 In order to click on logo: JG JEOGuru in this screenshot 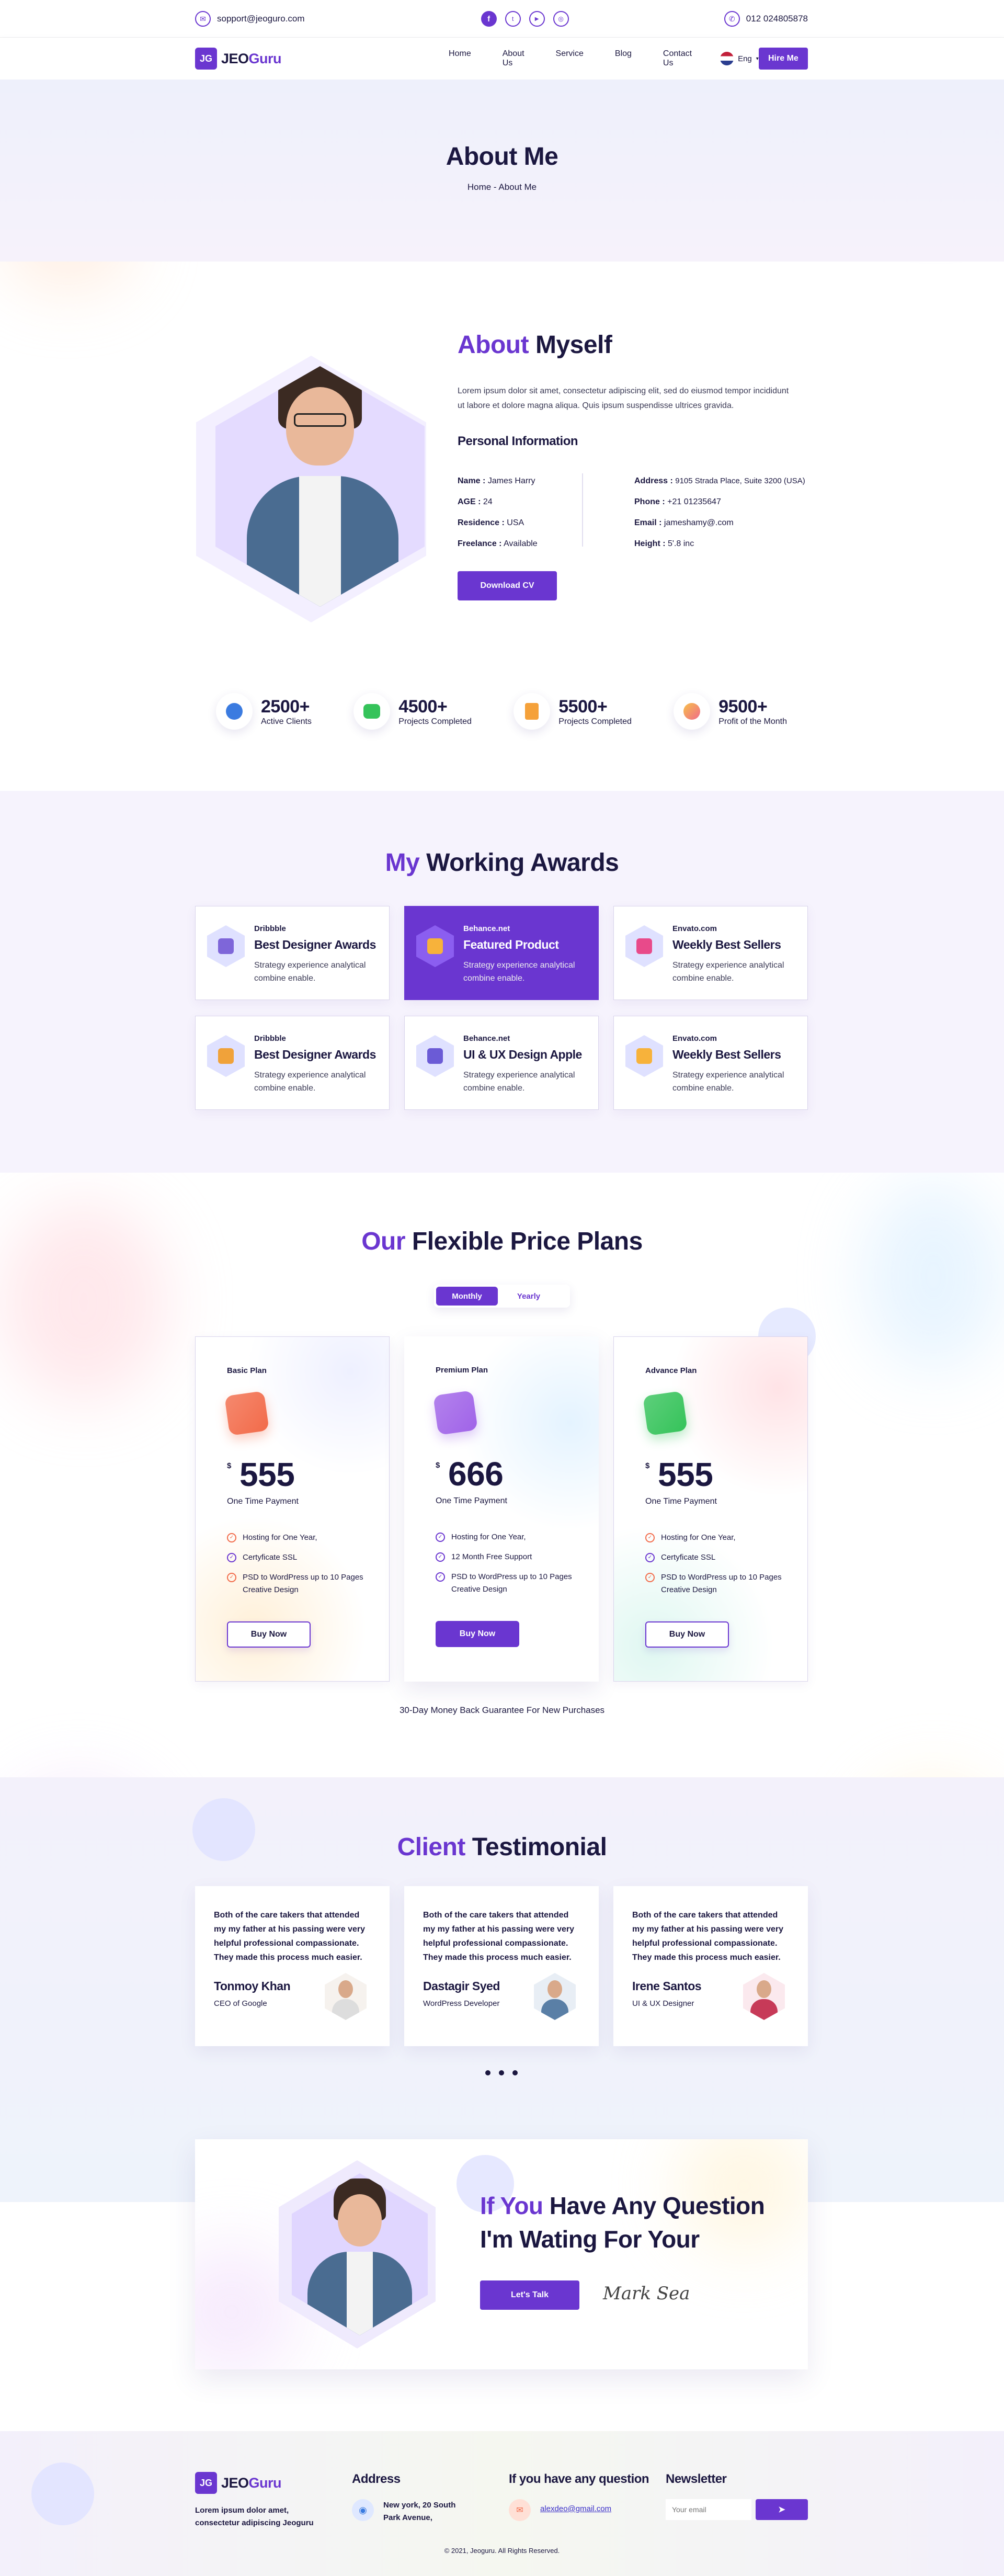, I will do `click(239, 59)`.